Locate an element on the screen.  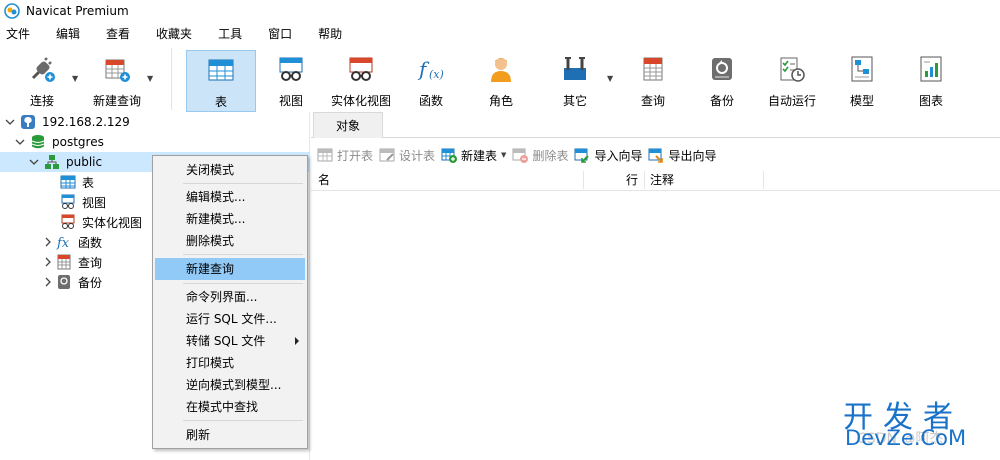
column-comment-header: 注释 is located at coordinates (662, 180).